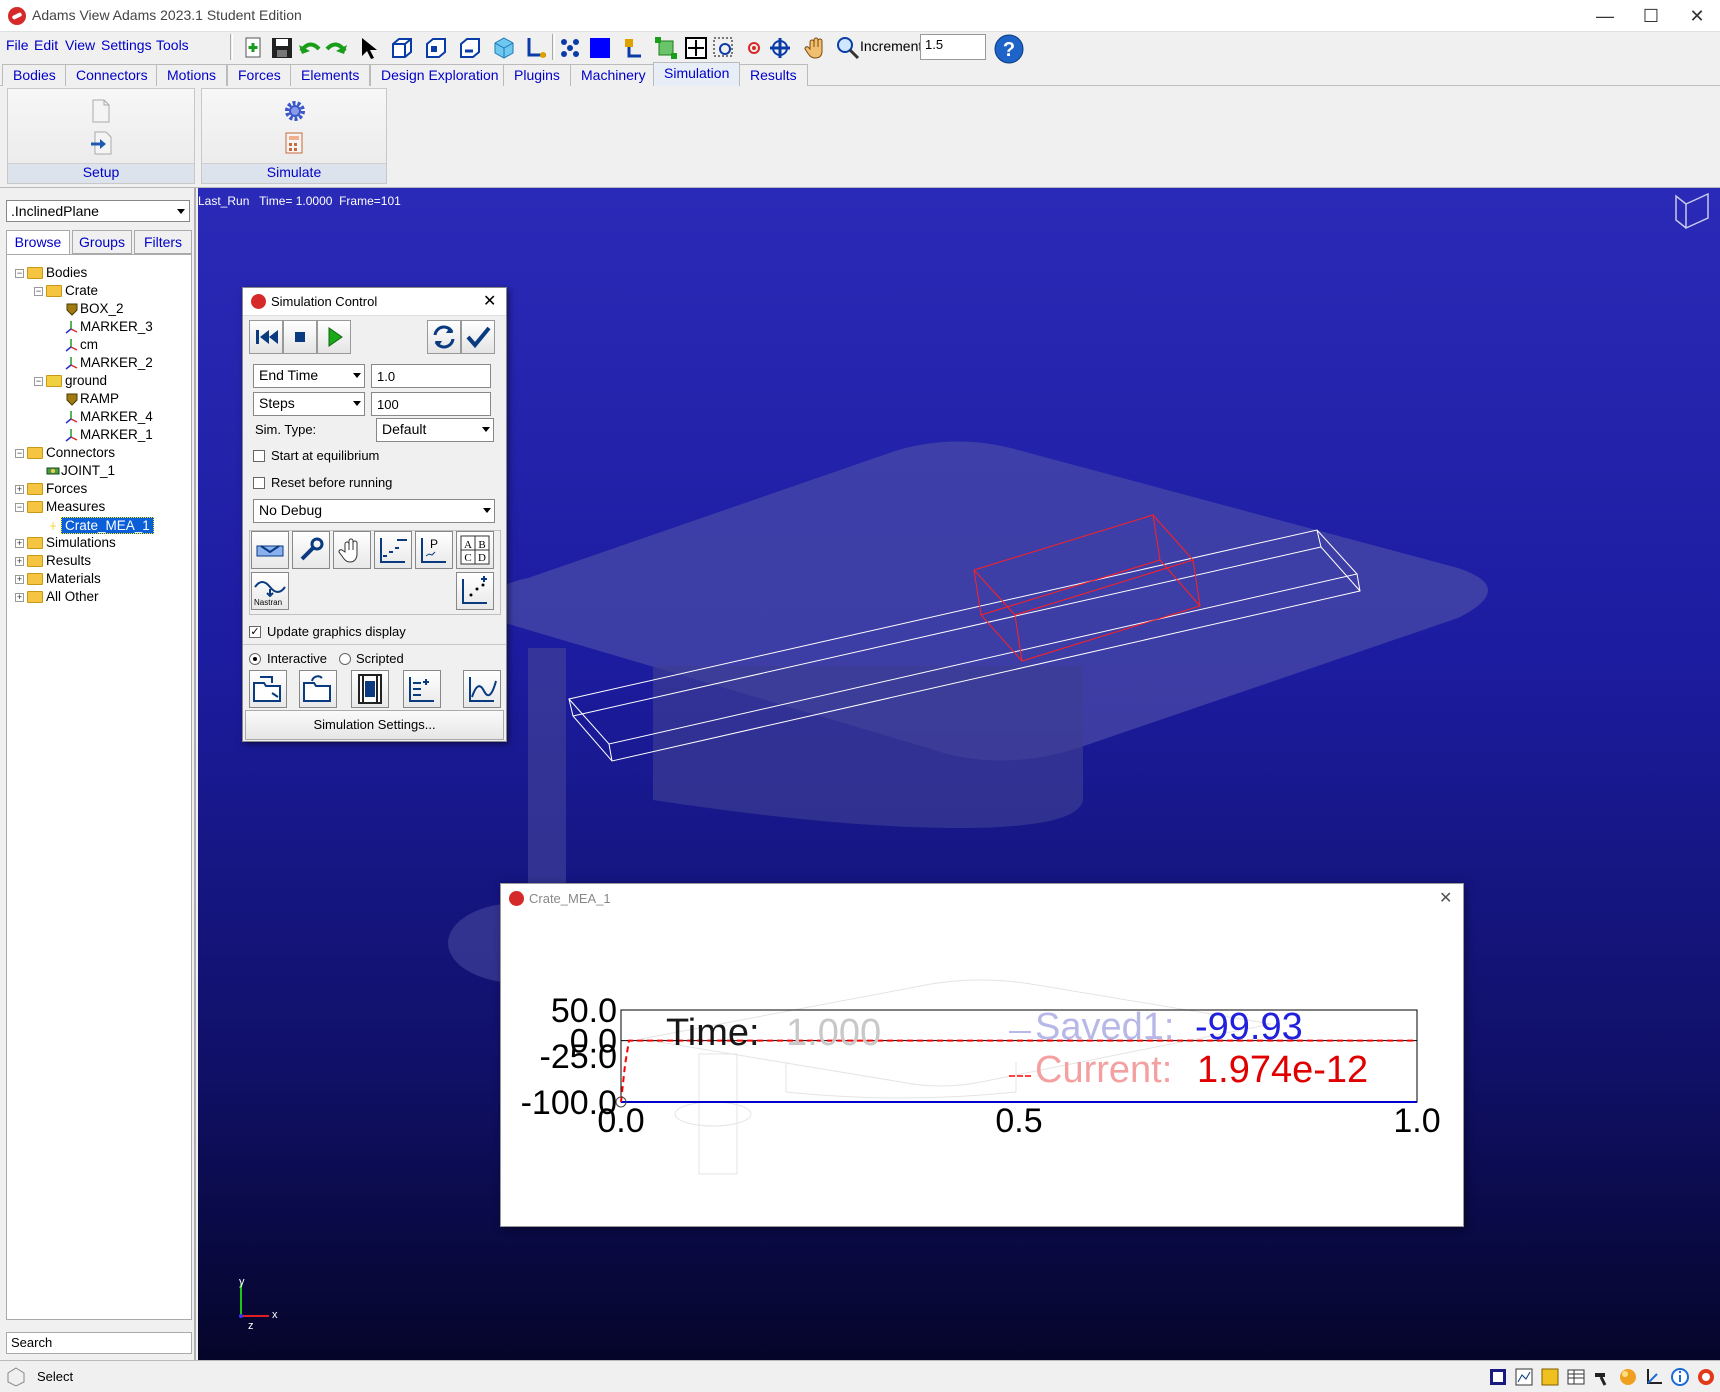 The width and height of the screenshot is (1720, 1392). Describe the element at coordinates (613, 75) in the screenshot. I see `tab-machinery: Machinery` at that location.